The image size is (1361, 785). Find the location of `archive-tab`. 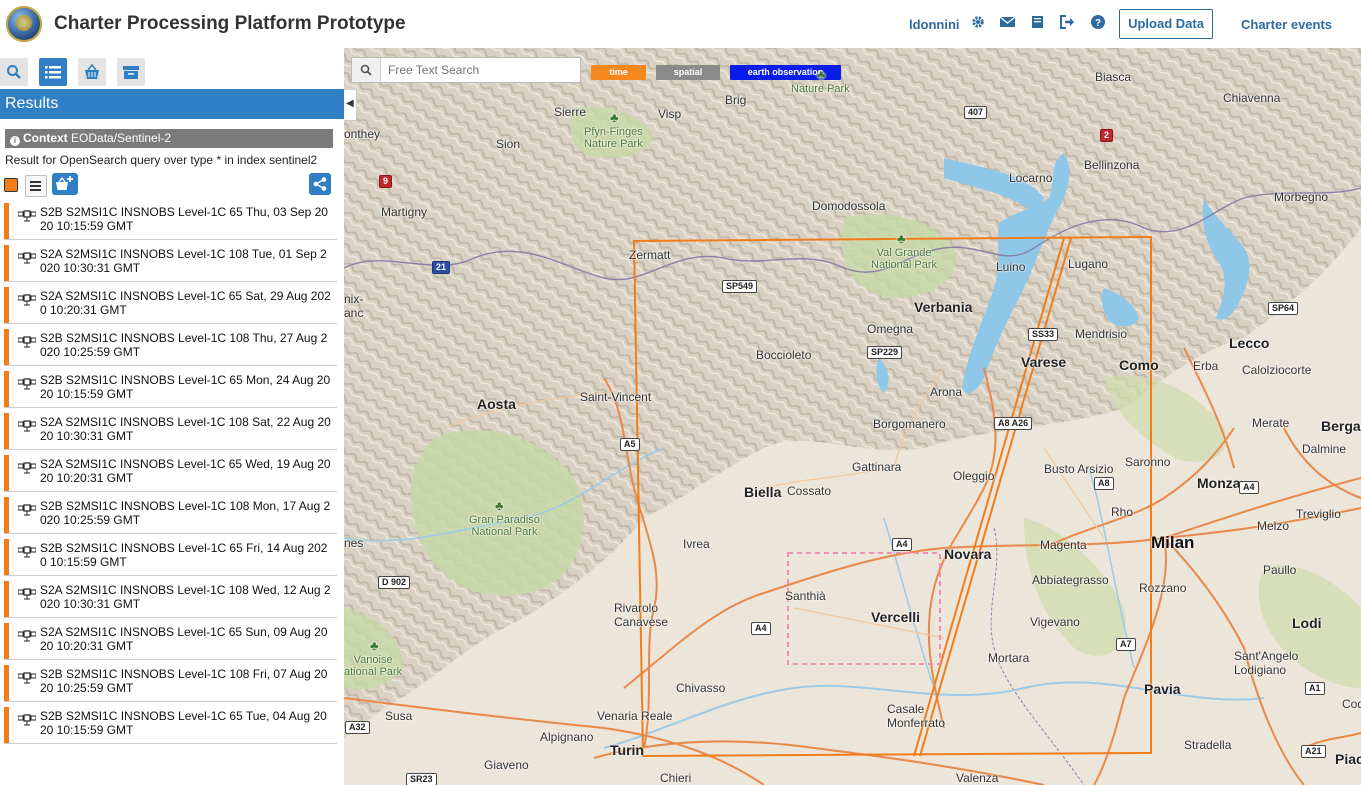

archive-tab is located at coordinates (131, 72).